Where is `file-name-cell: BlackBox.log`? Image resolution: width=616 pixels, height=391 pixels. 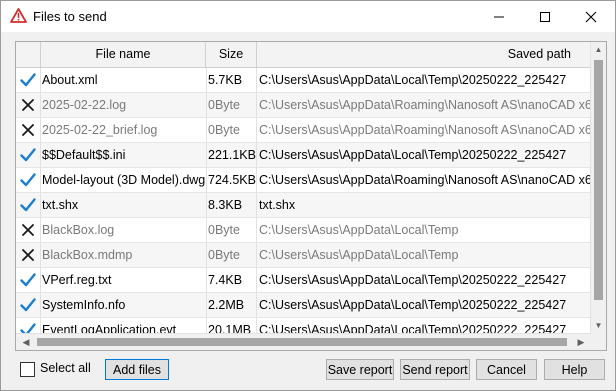
file-name-cell: BlackBox.log is located at coordinates (124, 230).